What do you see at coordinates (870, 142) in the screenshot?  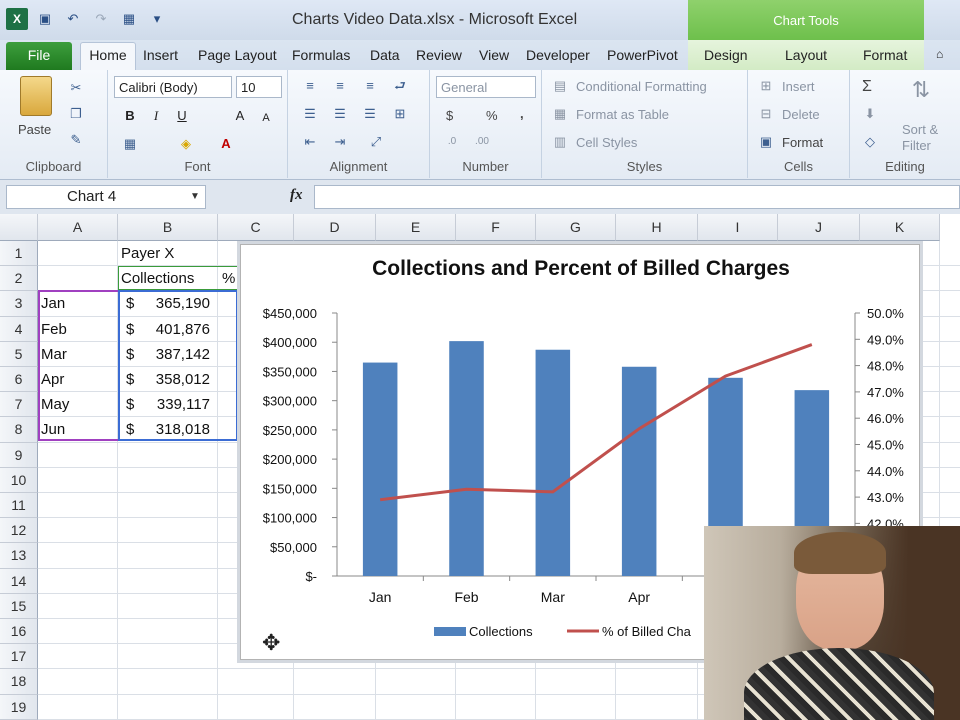 I see `clear-icon: ◇` at bounding box center [870, 142].